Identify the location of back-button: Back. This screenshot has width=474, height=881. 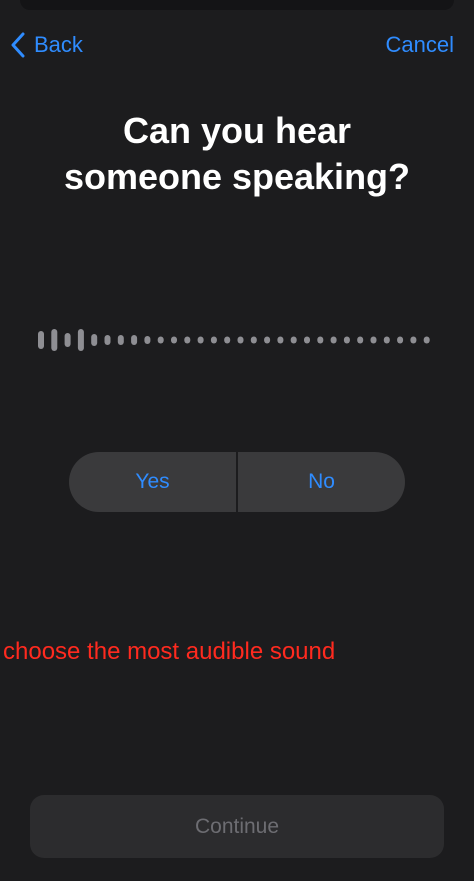
(46, 45).